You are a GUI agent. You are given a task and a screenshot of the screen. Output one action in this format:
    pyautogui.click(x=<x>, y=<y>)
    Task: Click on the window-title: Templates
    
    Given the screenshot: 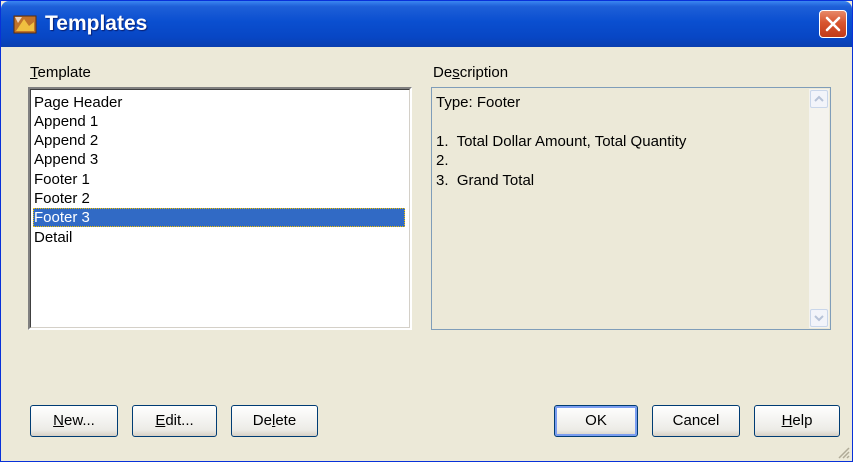 What is the action you would take?
    pyautogui.click(x=96, y=23)
    